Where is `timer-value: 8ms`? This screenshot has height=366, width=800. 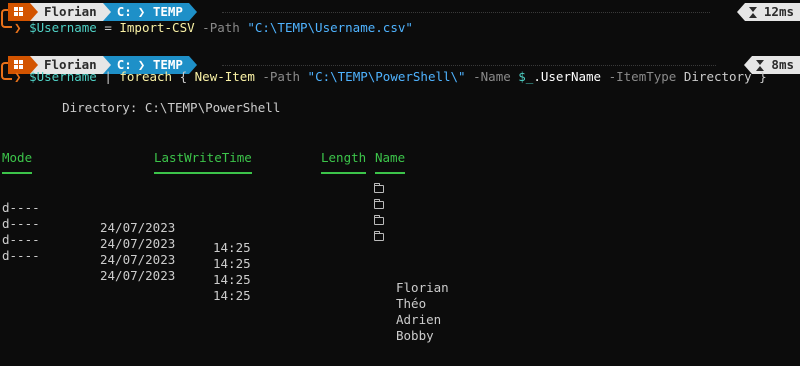
timer-value: 8ms is located at coordinates (782, 64).